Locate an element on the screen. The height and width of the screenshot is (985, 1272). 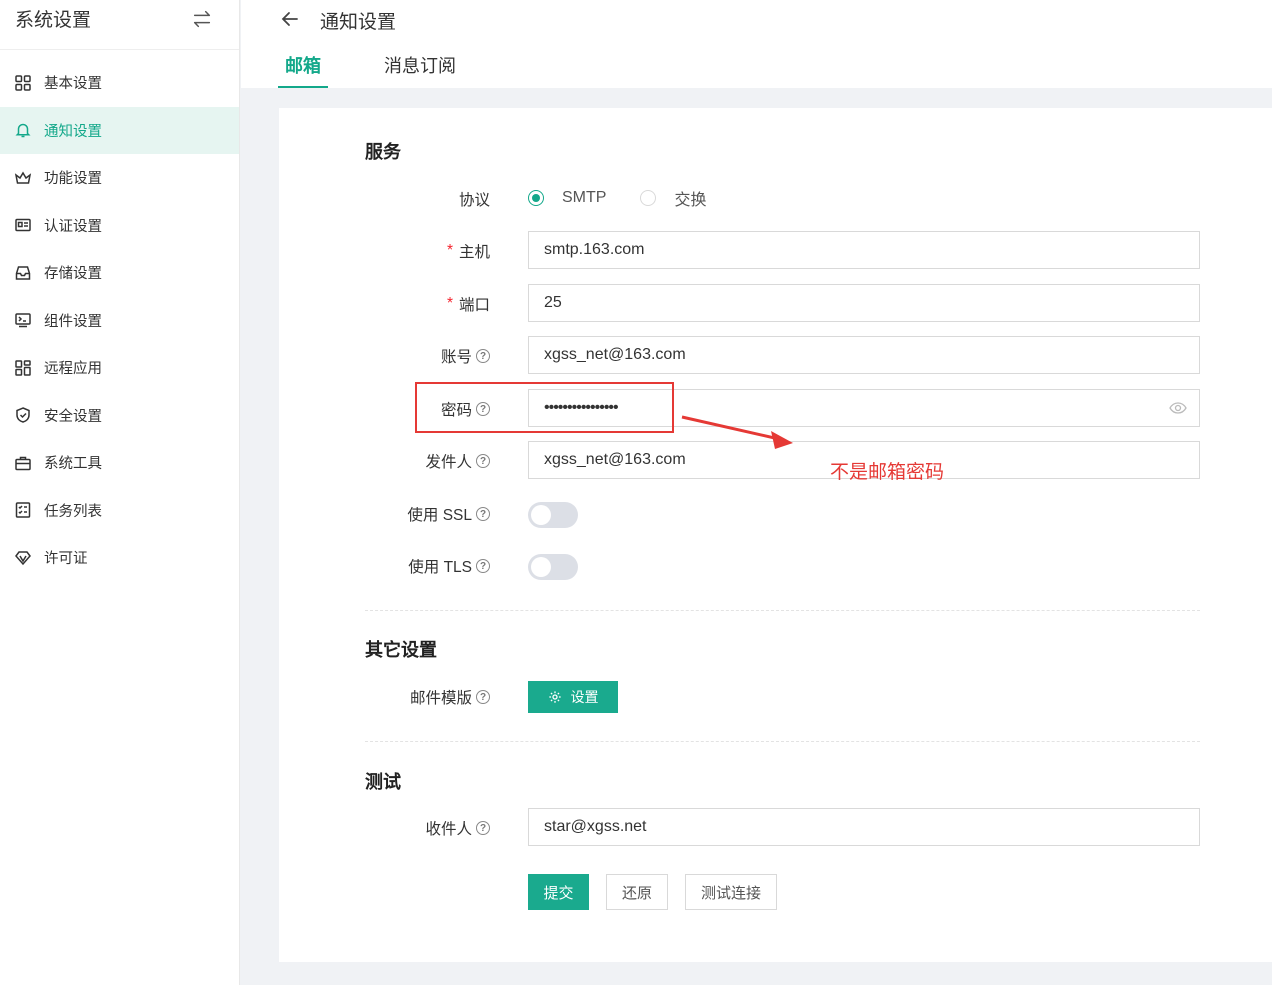
tls-switch is located at coordinates (553, 567).